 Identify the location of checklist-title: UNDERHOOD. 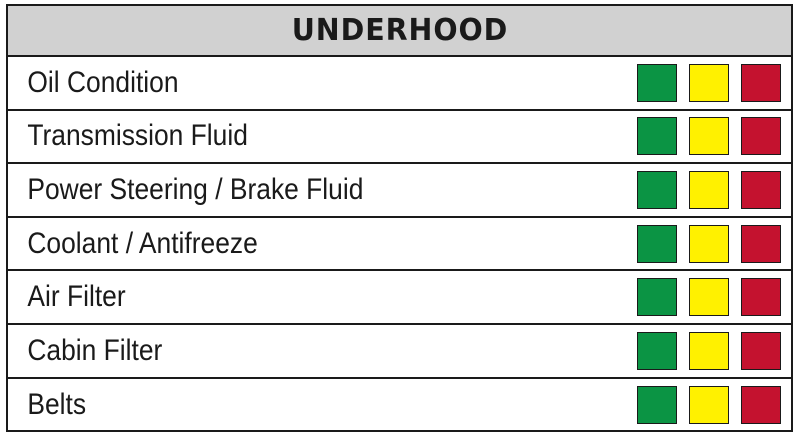
(399, 30).